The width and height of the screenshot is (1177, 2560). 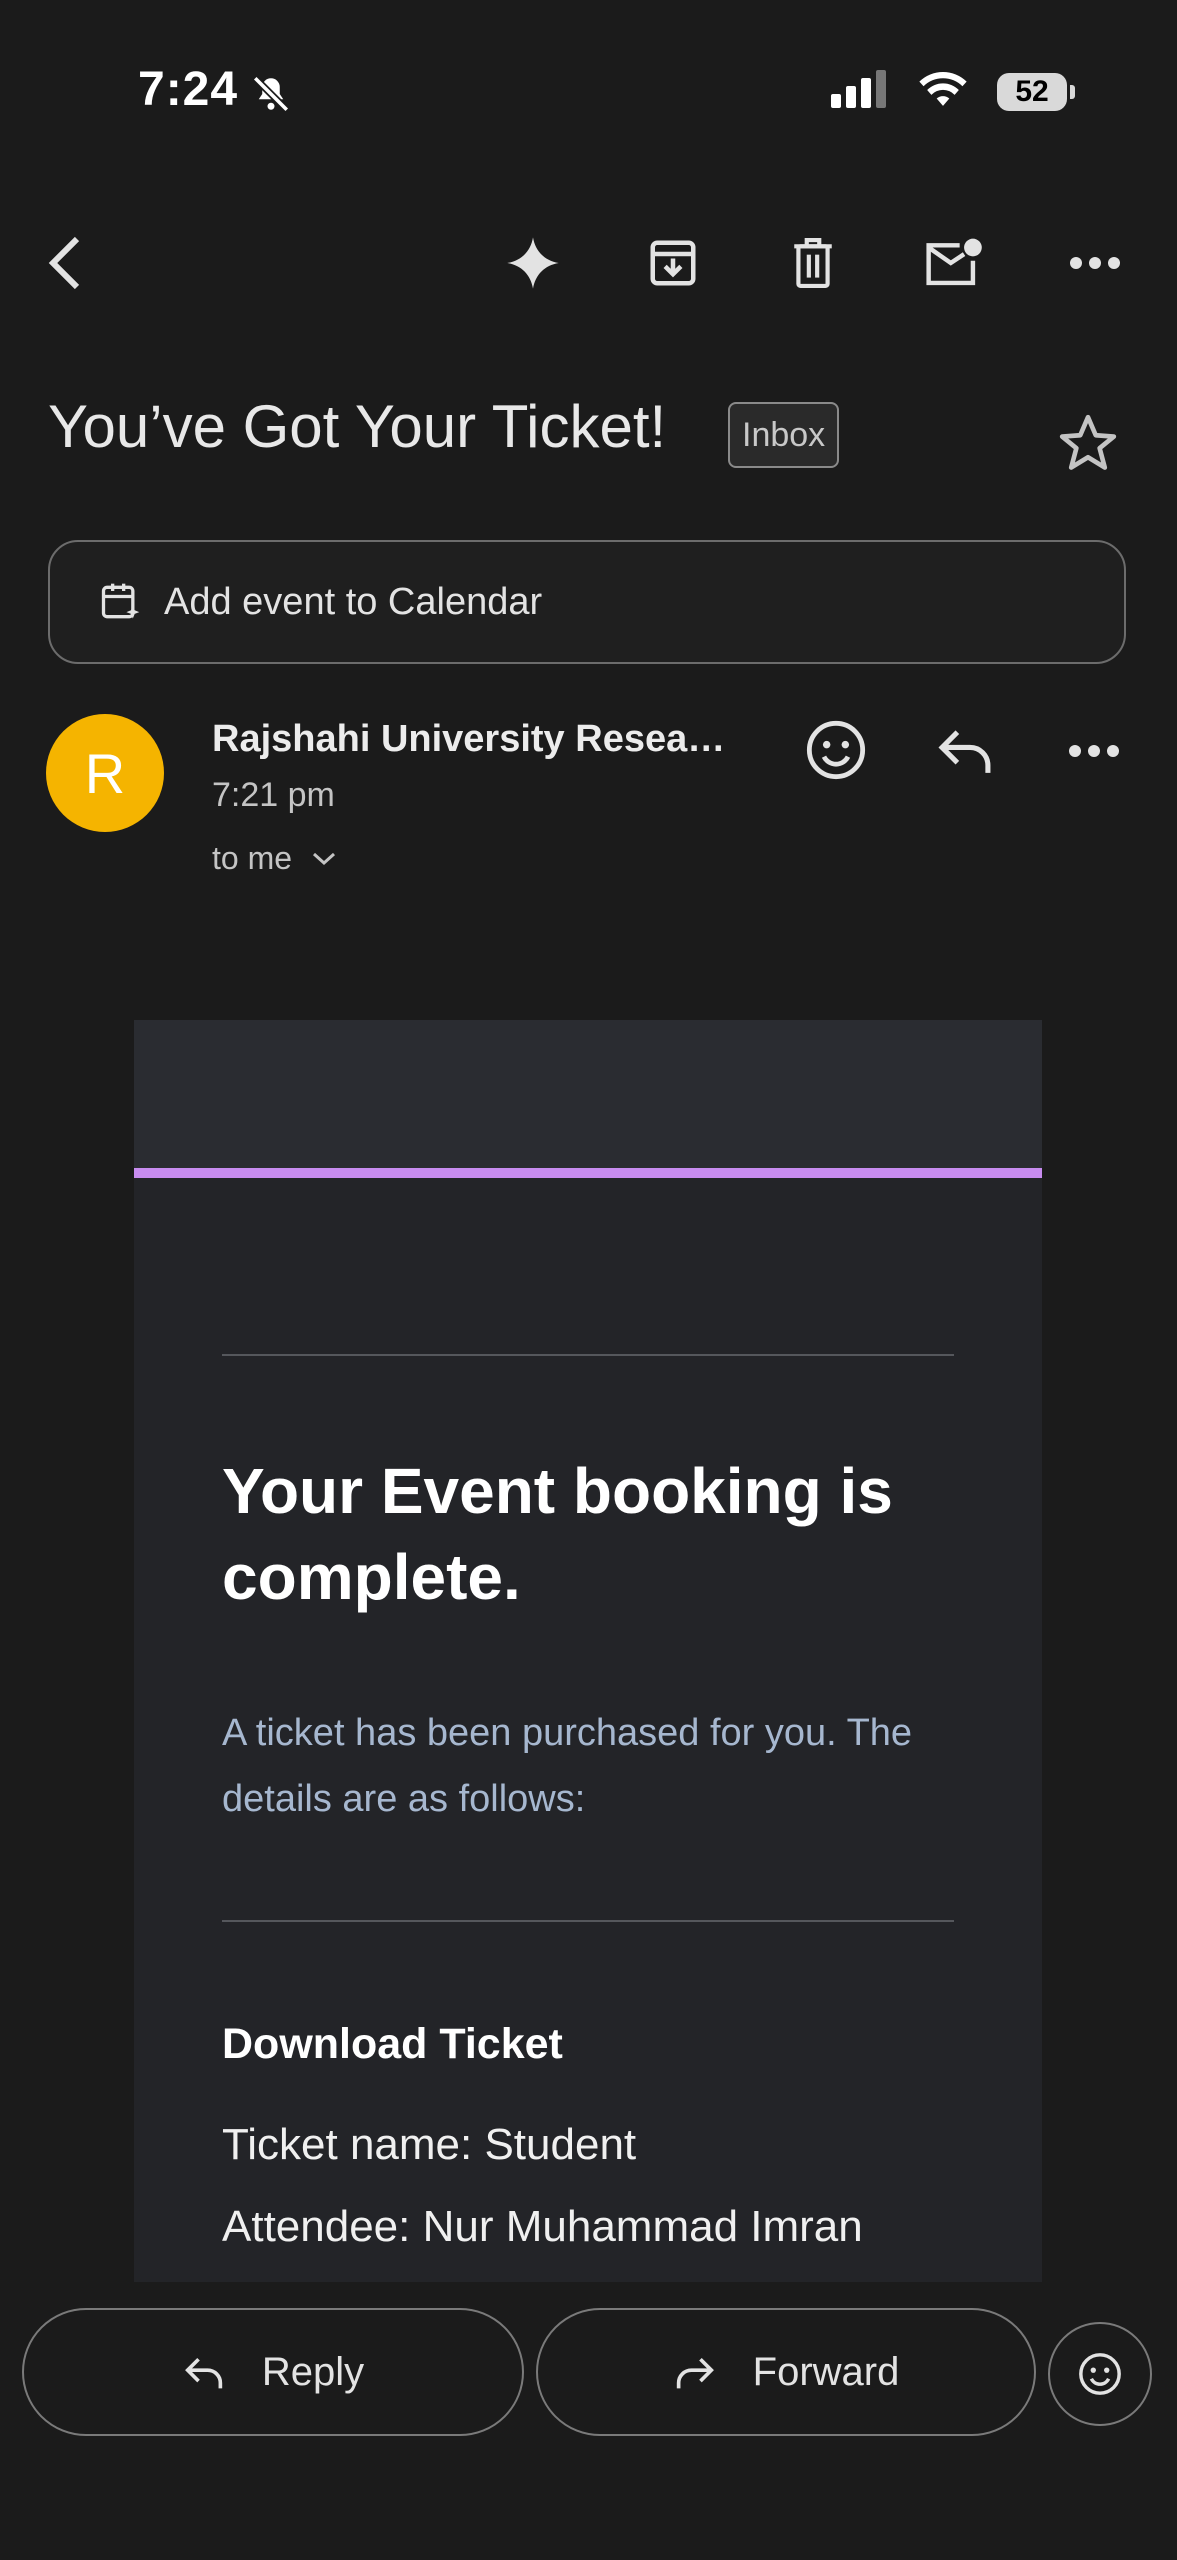 I want to click on forward-icon, so click(x=695, y=2373).